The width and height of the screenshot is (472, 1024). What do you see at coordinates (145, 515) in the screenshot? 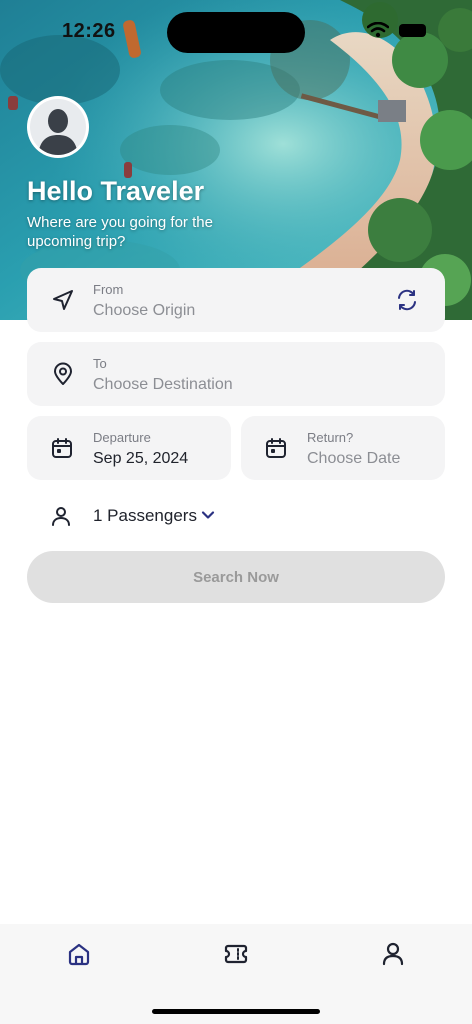
I see `passengers-value: 1 Passengers` at bounding box center [145, 515].